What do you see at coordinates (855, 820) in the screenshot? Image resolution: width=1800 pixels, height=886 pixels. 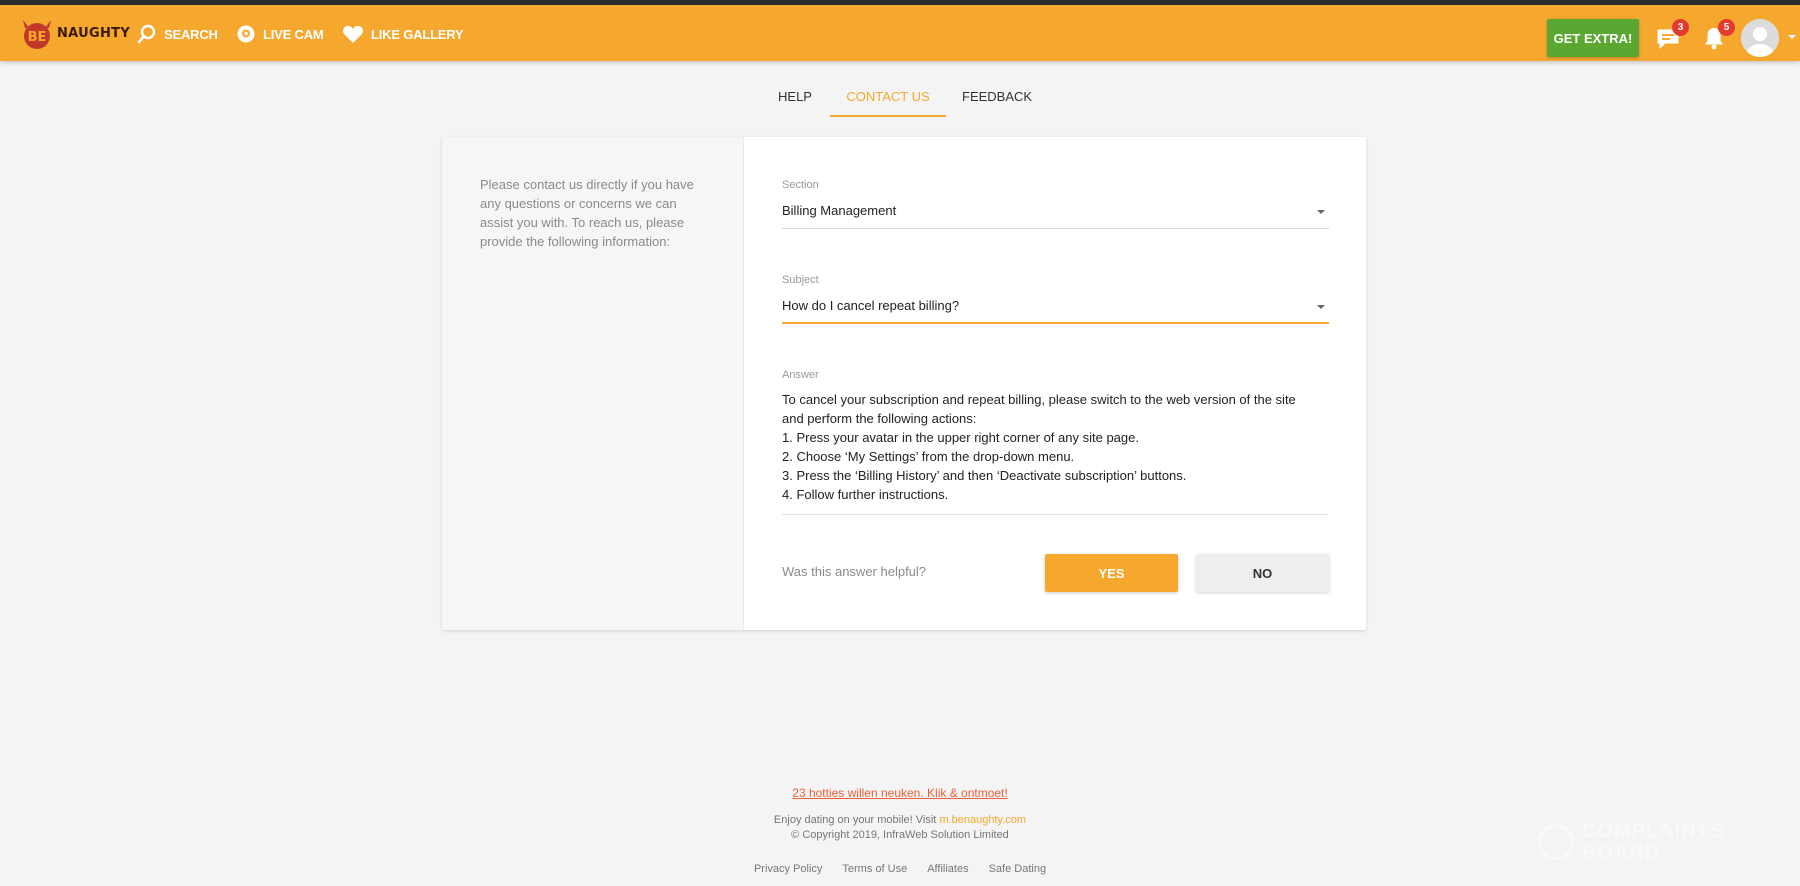 I see `footer-mobile-prefix: Enjoy dating on your mobile! Visit` at bounding box center [855, 820].